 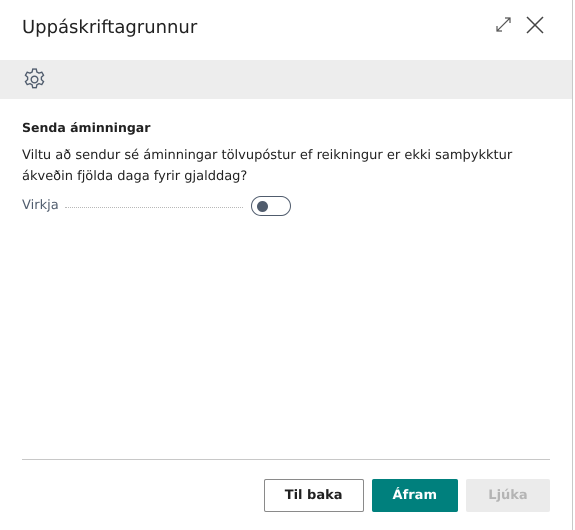 I want to click on toggle-switch, so click(x=270, y=206).